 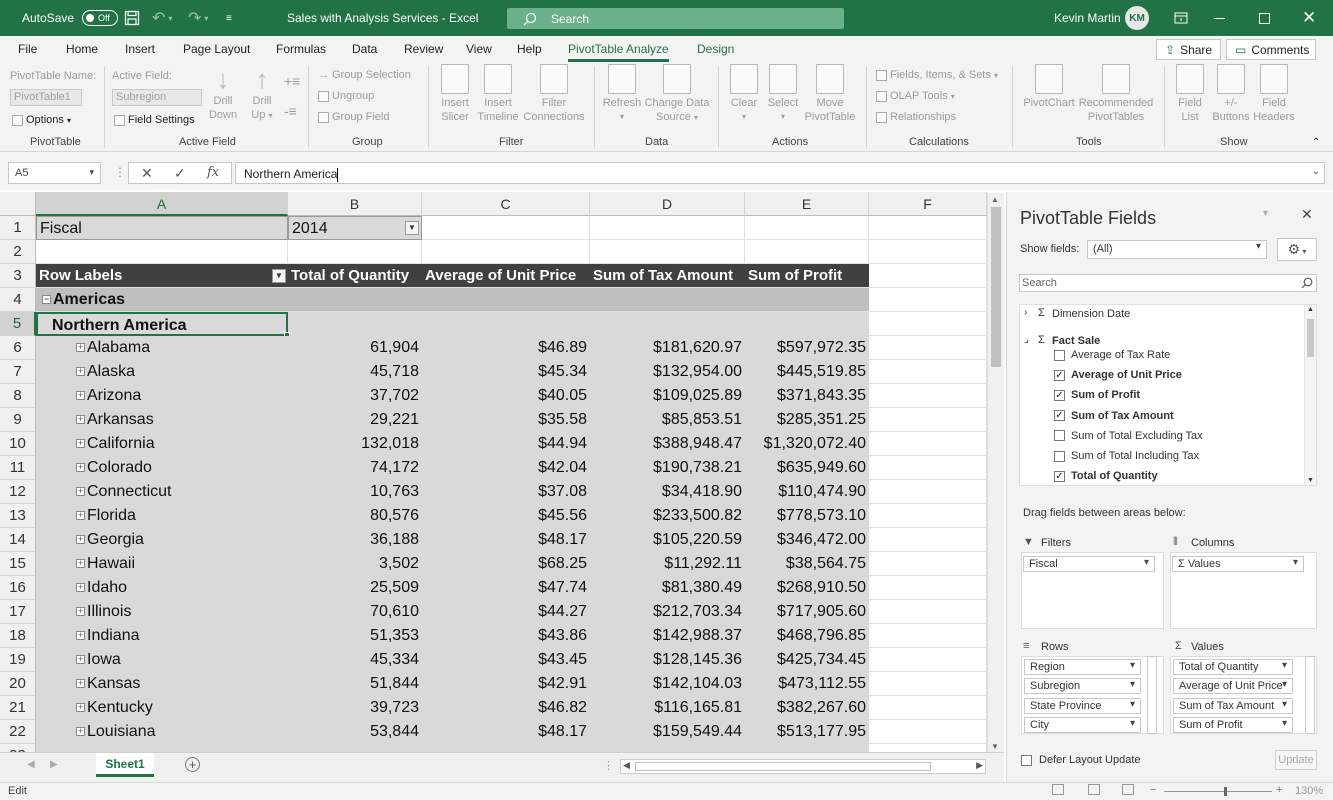 What do you see at coordinates (355, 660) in the screenshot?
I see `value-cell: 45,334` at bounding box center [355, 660].